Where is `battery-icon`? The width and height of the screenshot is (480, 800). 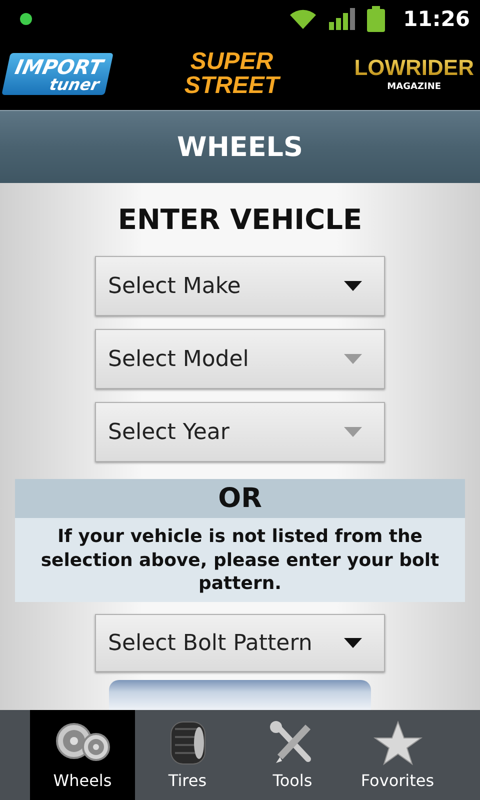
battery-icon is located at coordinates (376, 19).